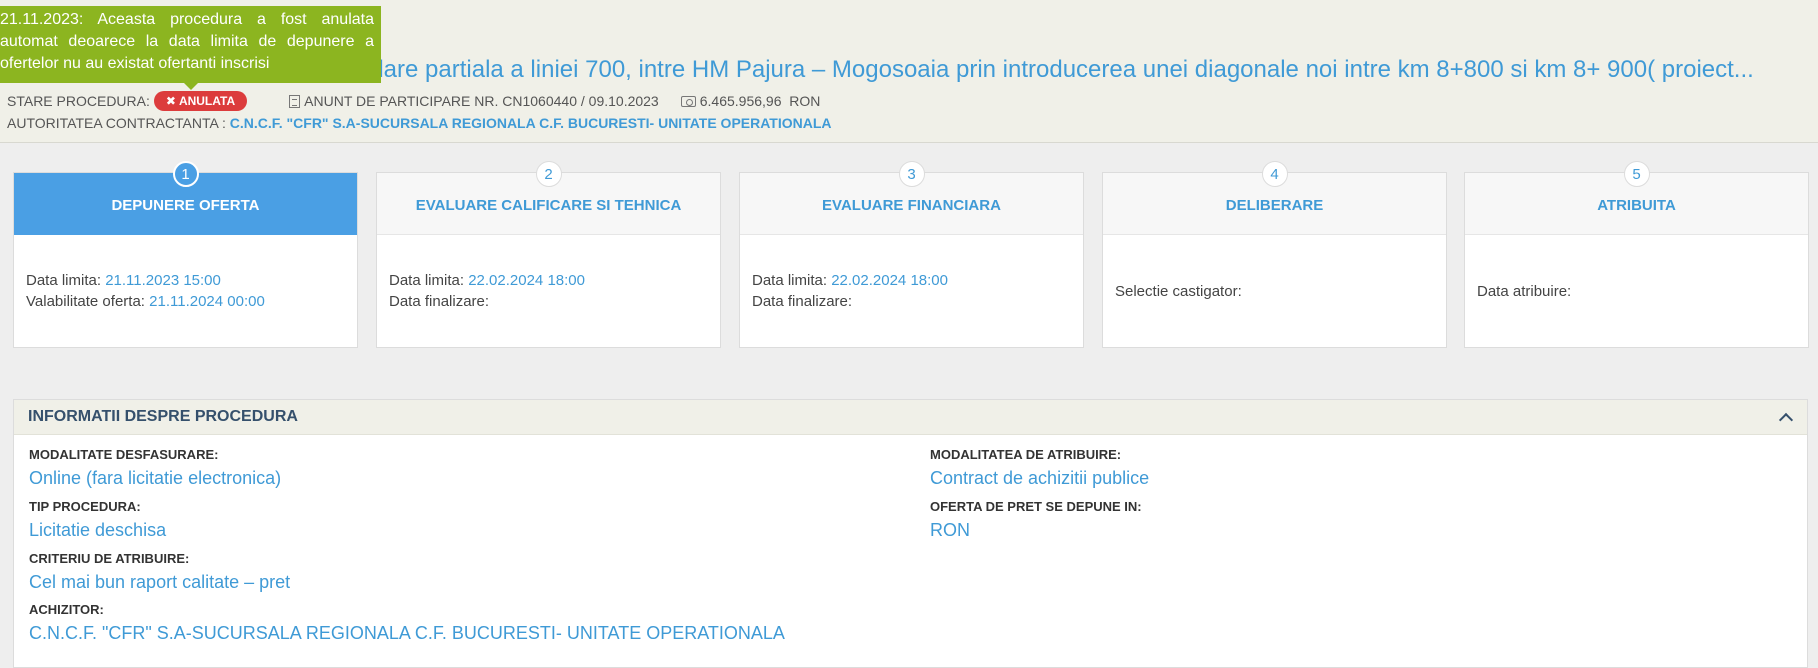 The width and height of the screenshot is (1818, 668). I want to click on field-label: TIP PROCEDURA:, so click(85, 506).